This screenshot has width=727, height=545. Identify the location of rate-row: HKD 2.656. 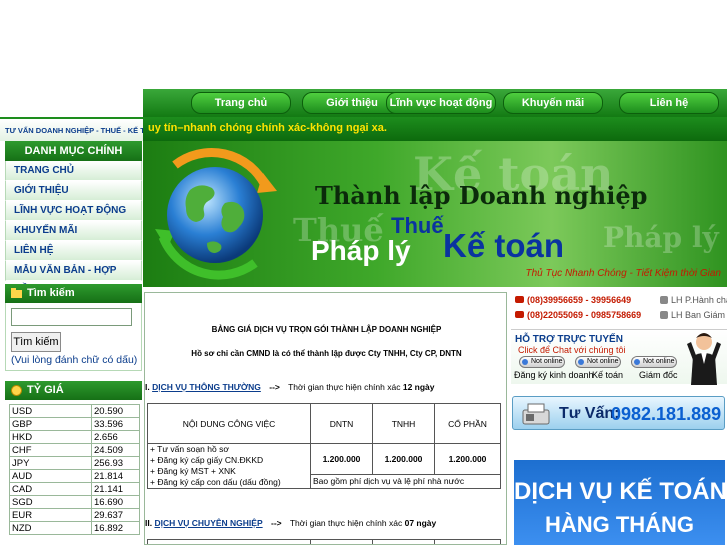
(74, 437).